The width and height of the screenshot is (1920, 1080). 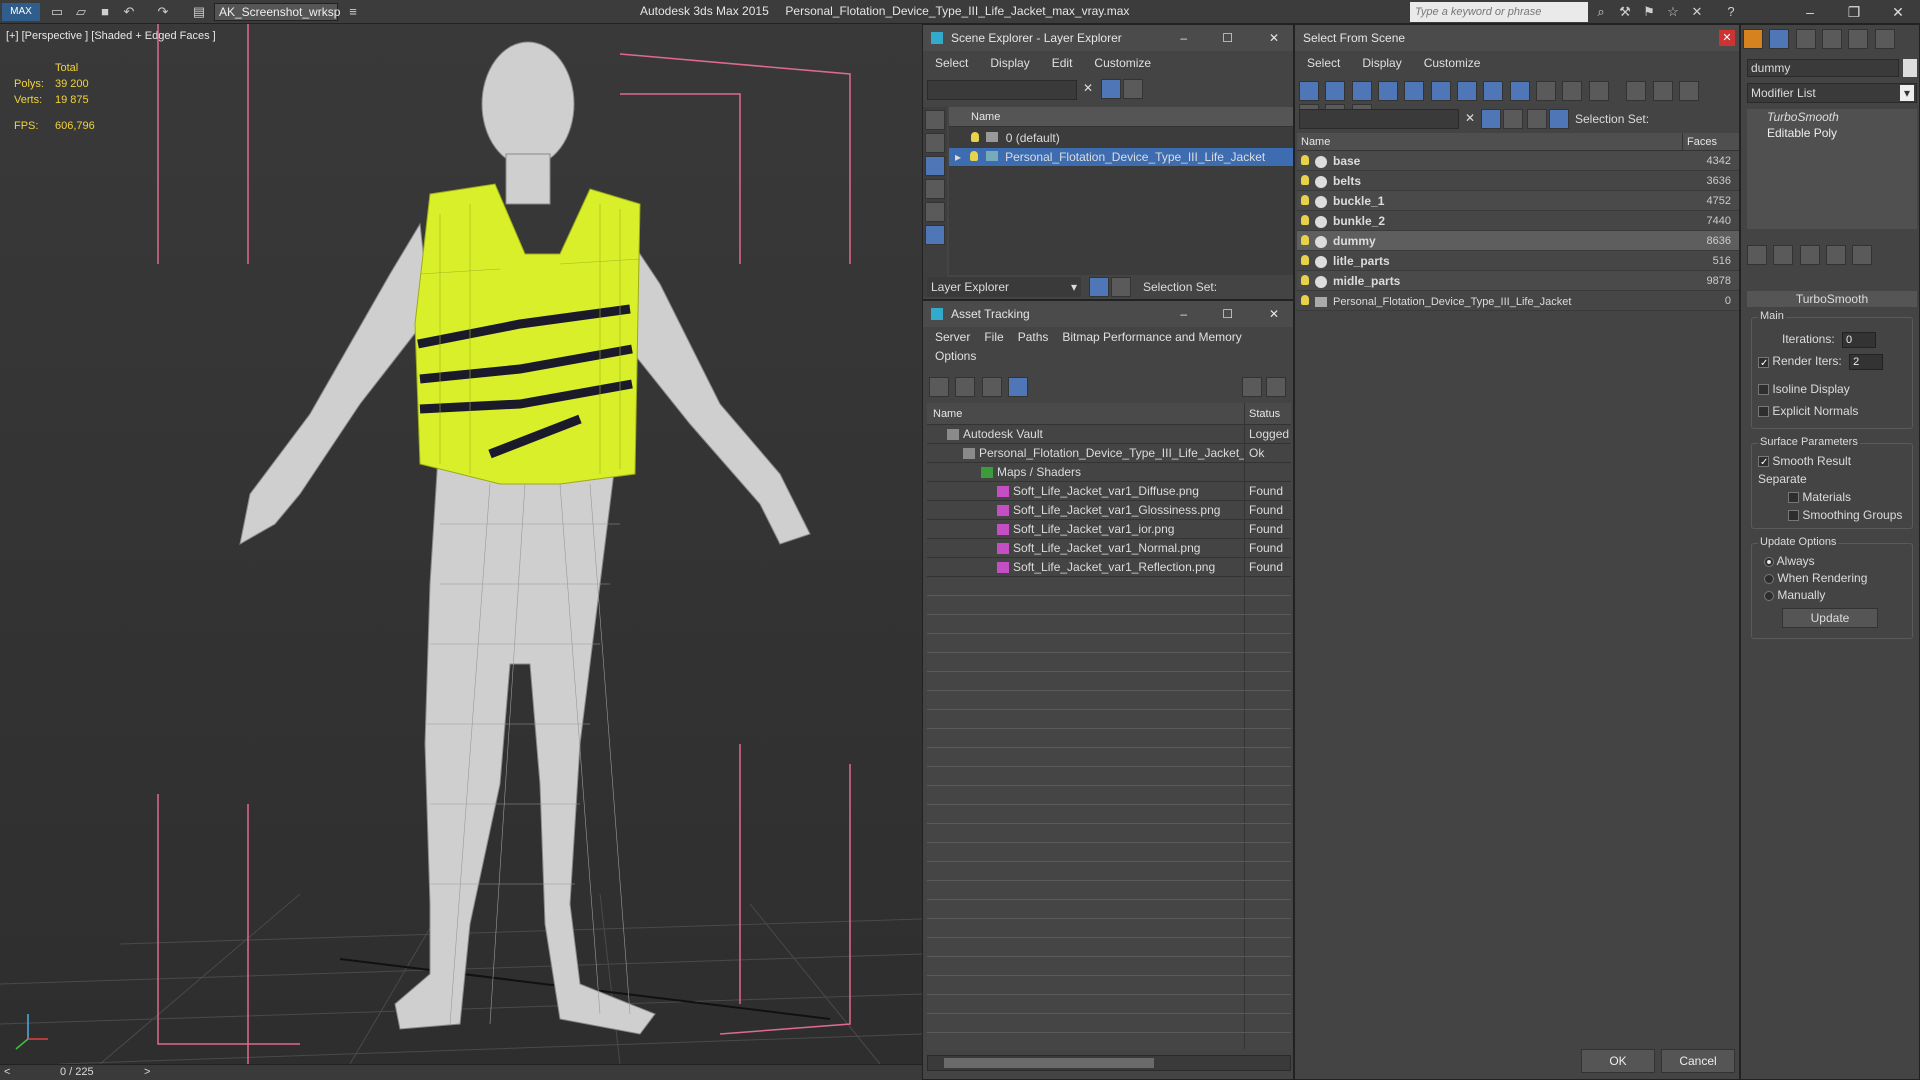 I want to click on create-tab-icon, so click(x=1753, y=39).